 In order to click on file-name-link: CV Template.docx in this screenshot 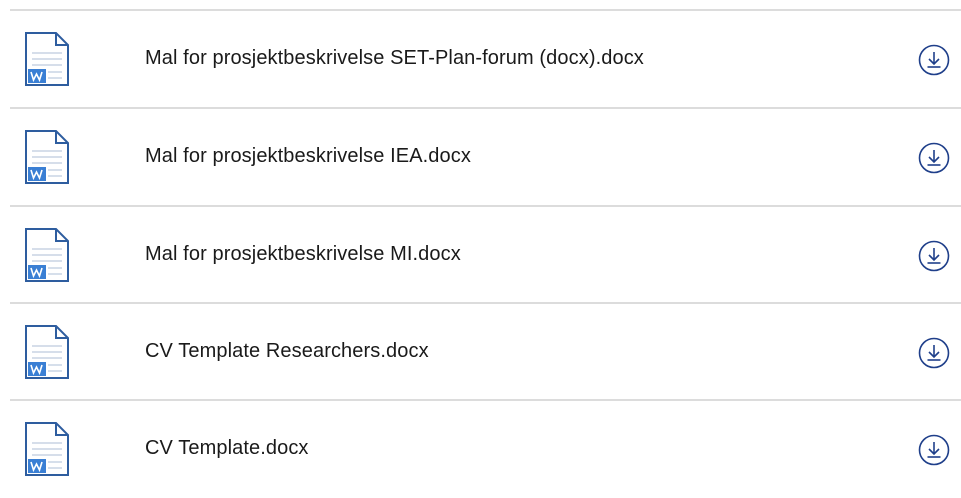, I will do `click(227, 448)`.